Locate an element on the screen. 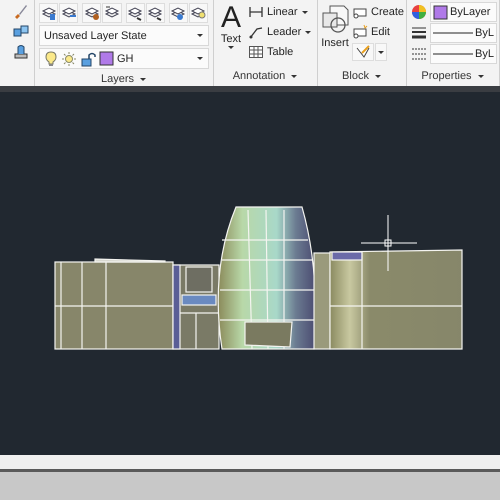 The width and height of the screenshot is (500, 500). color-swatch-icon is located at coordinates (440, 12).